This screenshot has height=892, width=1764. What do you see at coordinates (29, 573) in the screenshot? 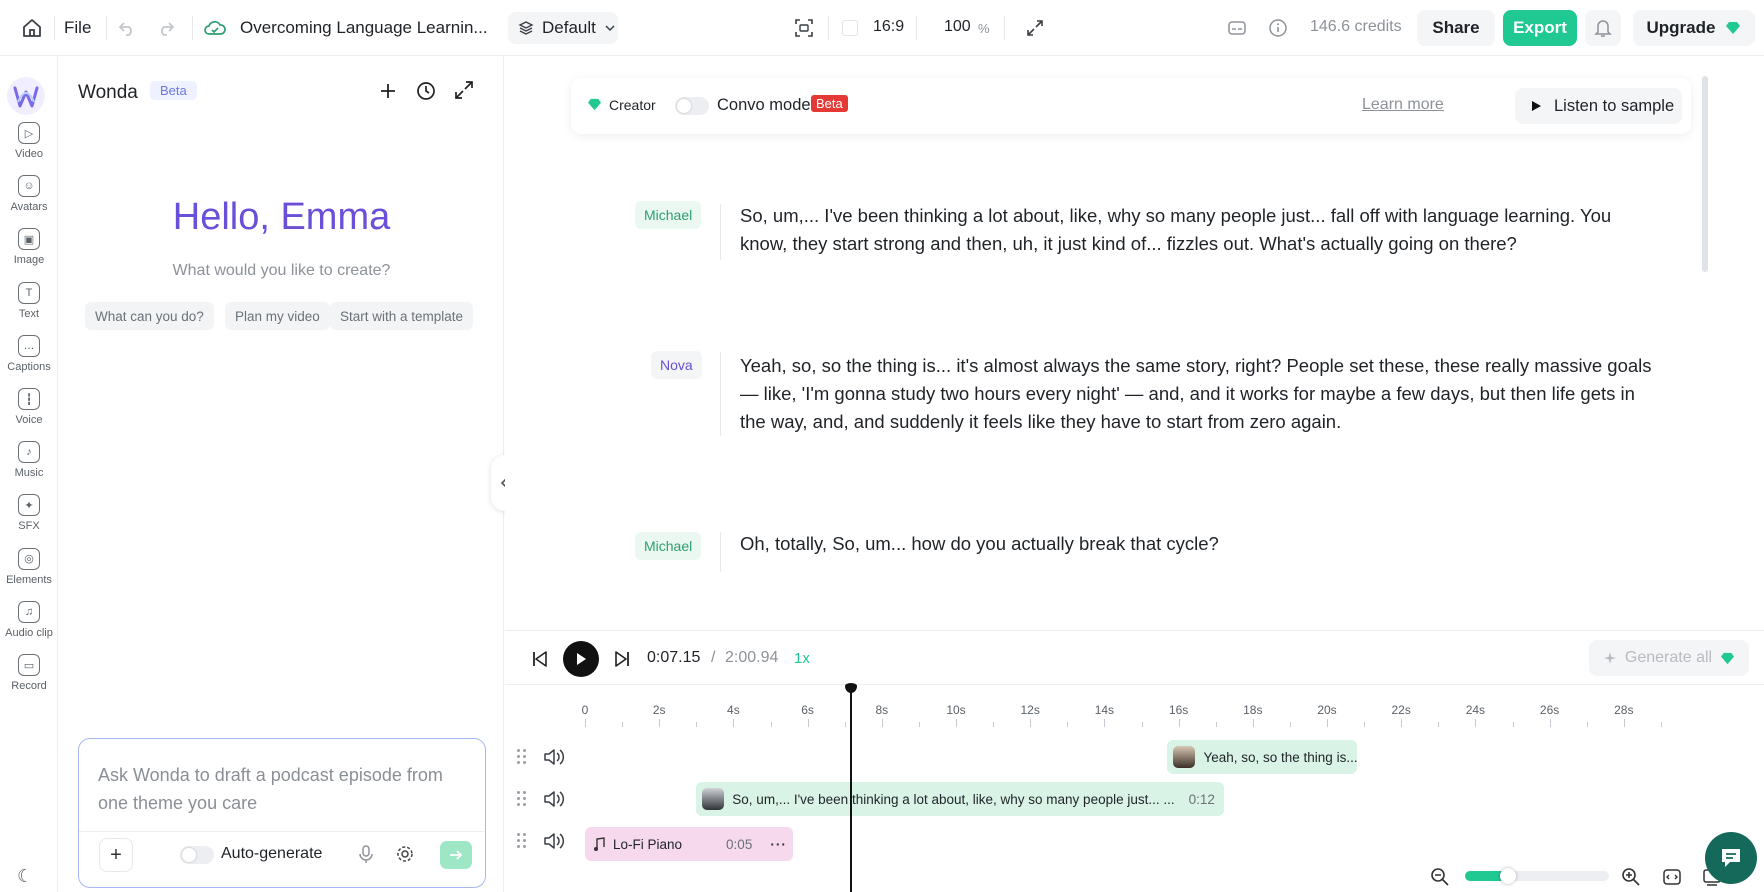
I see `rail-item-elements: ◎ Elements` at bounding box center [29, 573].